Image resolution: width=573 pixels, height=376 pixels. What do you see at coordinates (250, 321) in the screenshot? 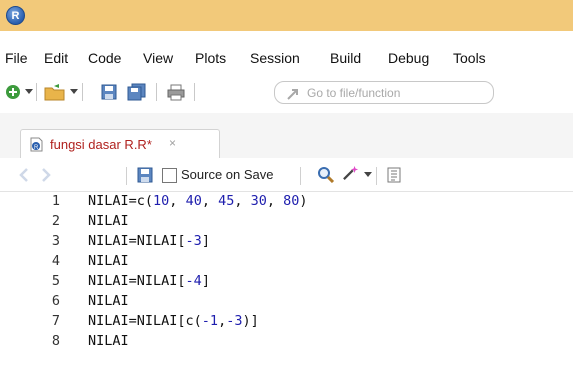
I see `code-token: )]` at bounding box center [250, 321].